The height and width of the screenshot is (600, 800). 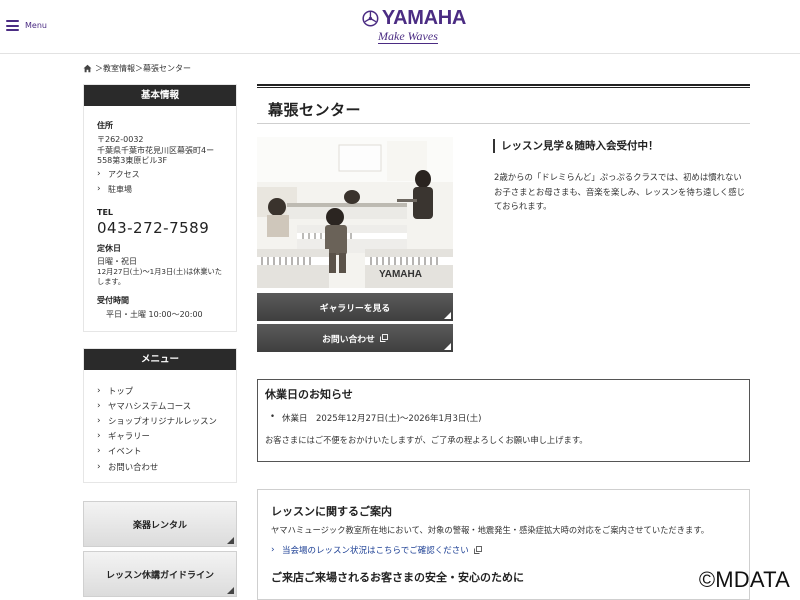 I want to click on holiday-notice-item: • 休業日 2025年12月27日(土)～2026年1月3日(土), so click(x=506, y=418).